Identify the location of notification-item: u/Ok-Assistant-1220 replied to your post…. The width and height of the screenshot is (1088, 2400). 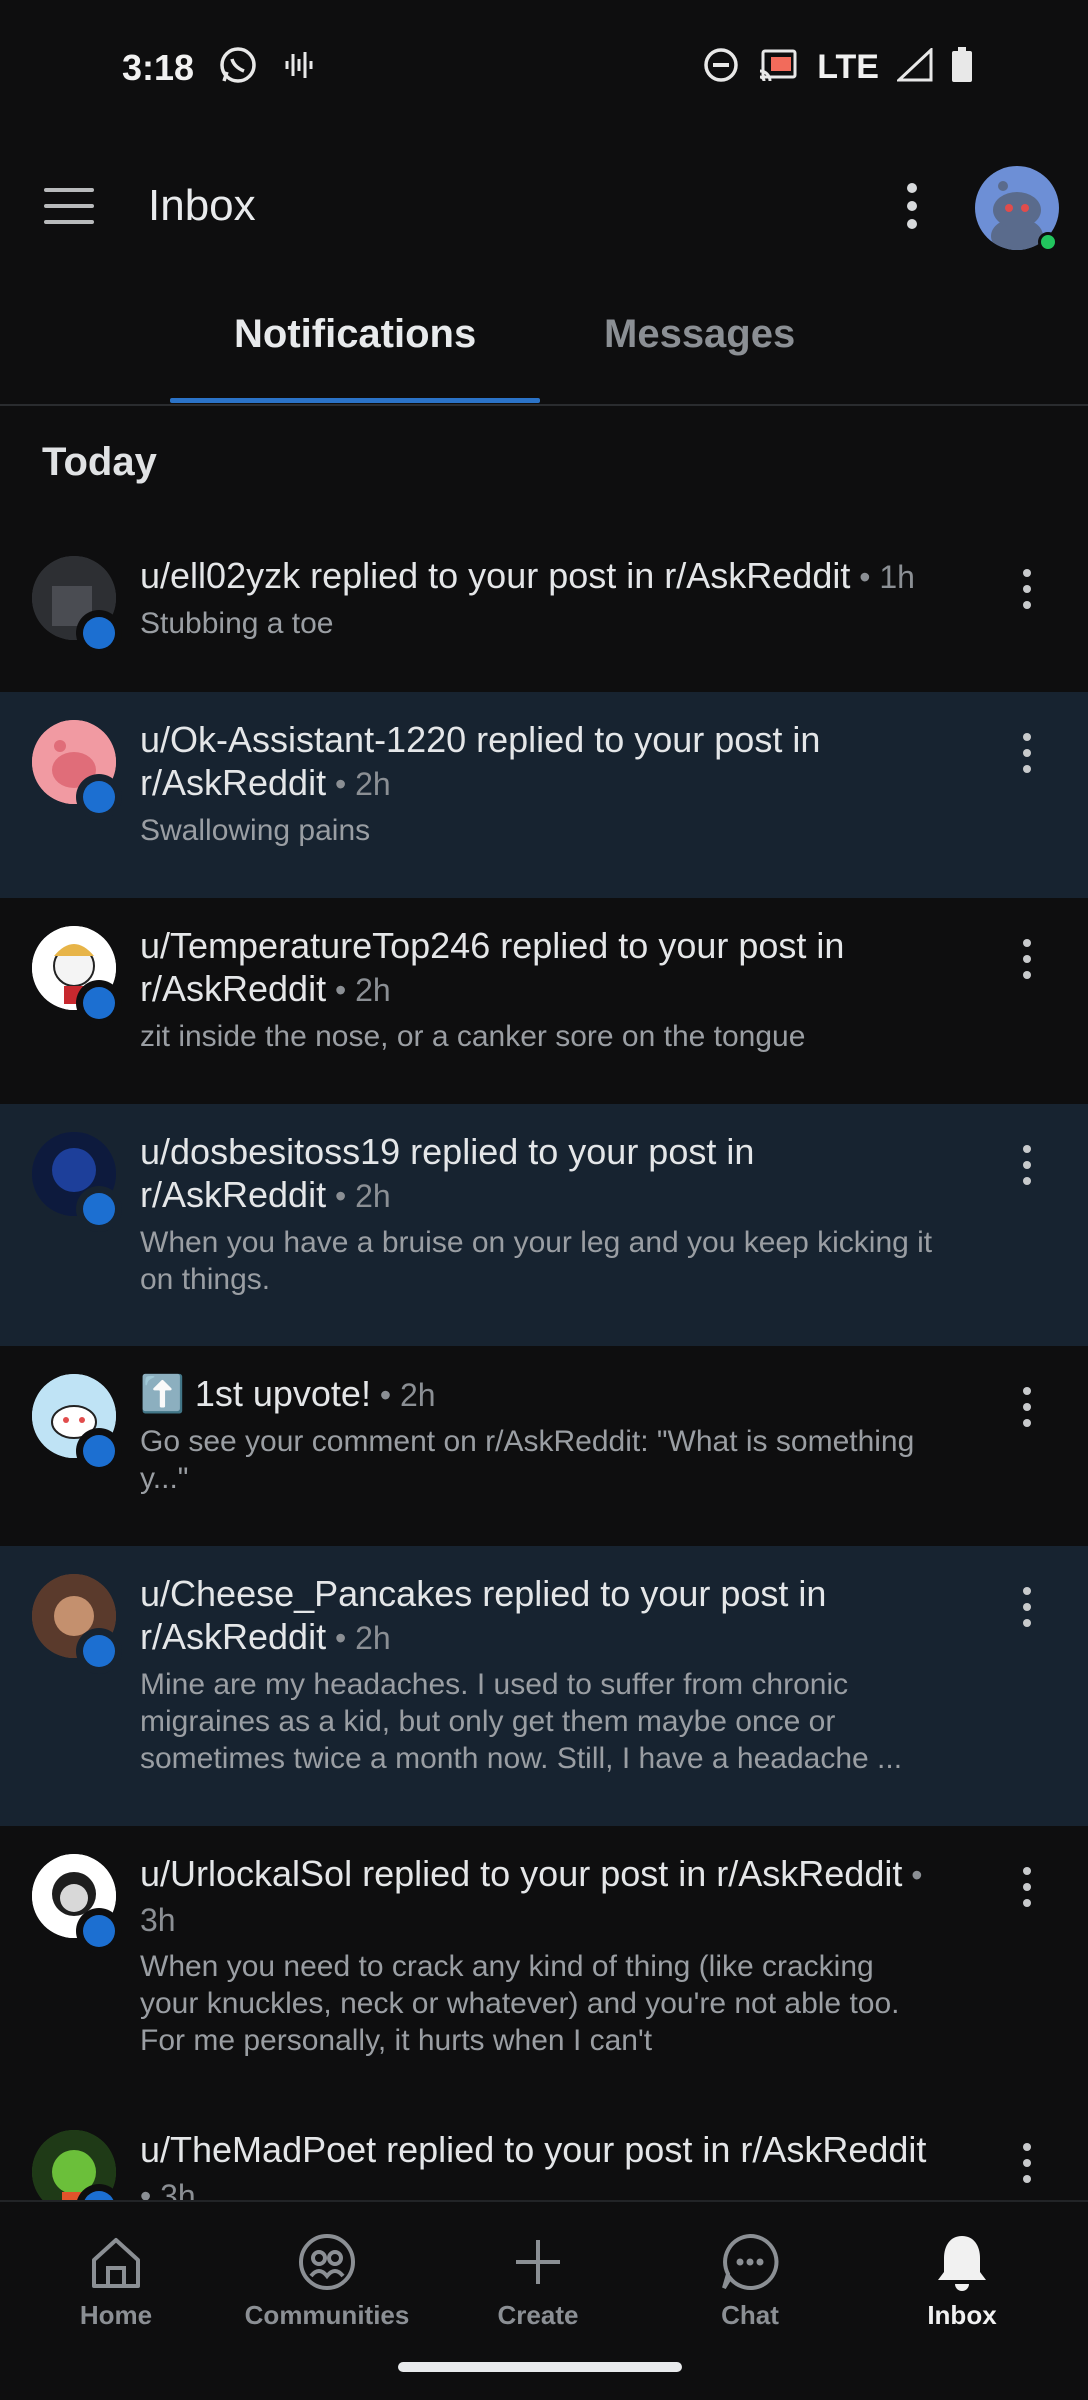
(544, 795).